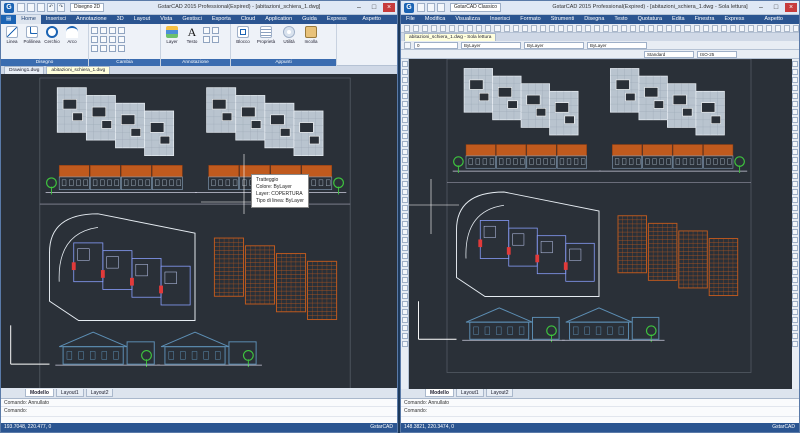 The image size is (800, 433). I want to click on save-icon, so click(441, 7).